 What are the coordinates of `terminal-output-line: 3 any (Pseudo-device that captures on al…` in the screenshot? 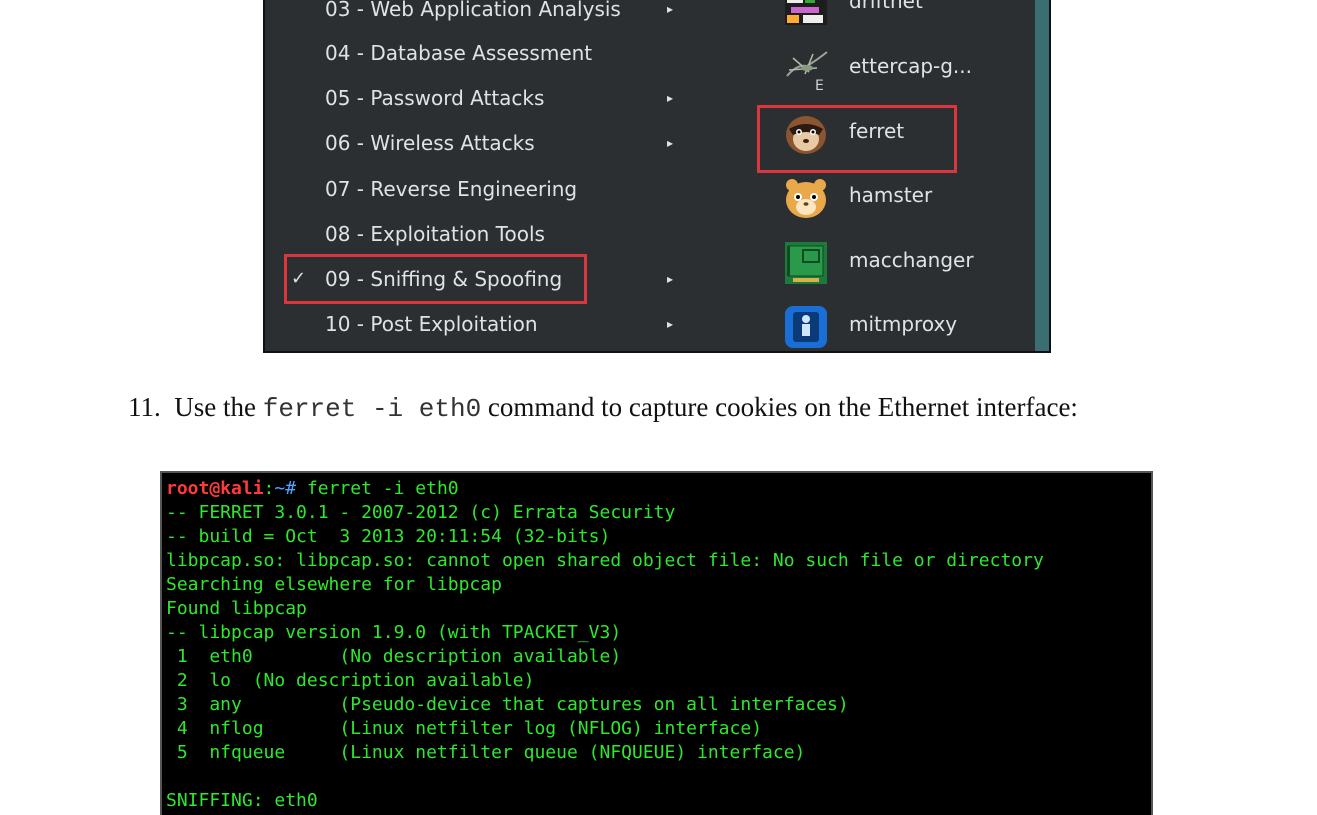 It's located at (507, 704).